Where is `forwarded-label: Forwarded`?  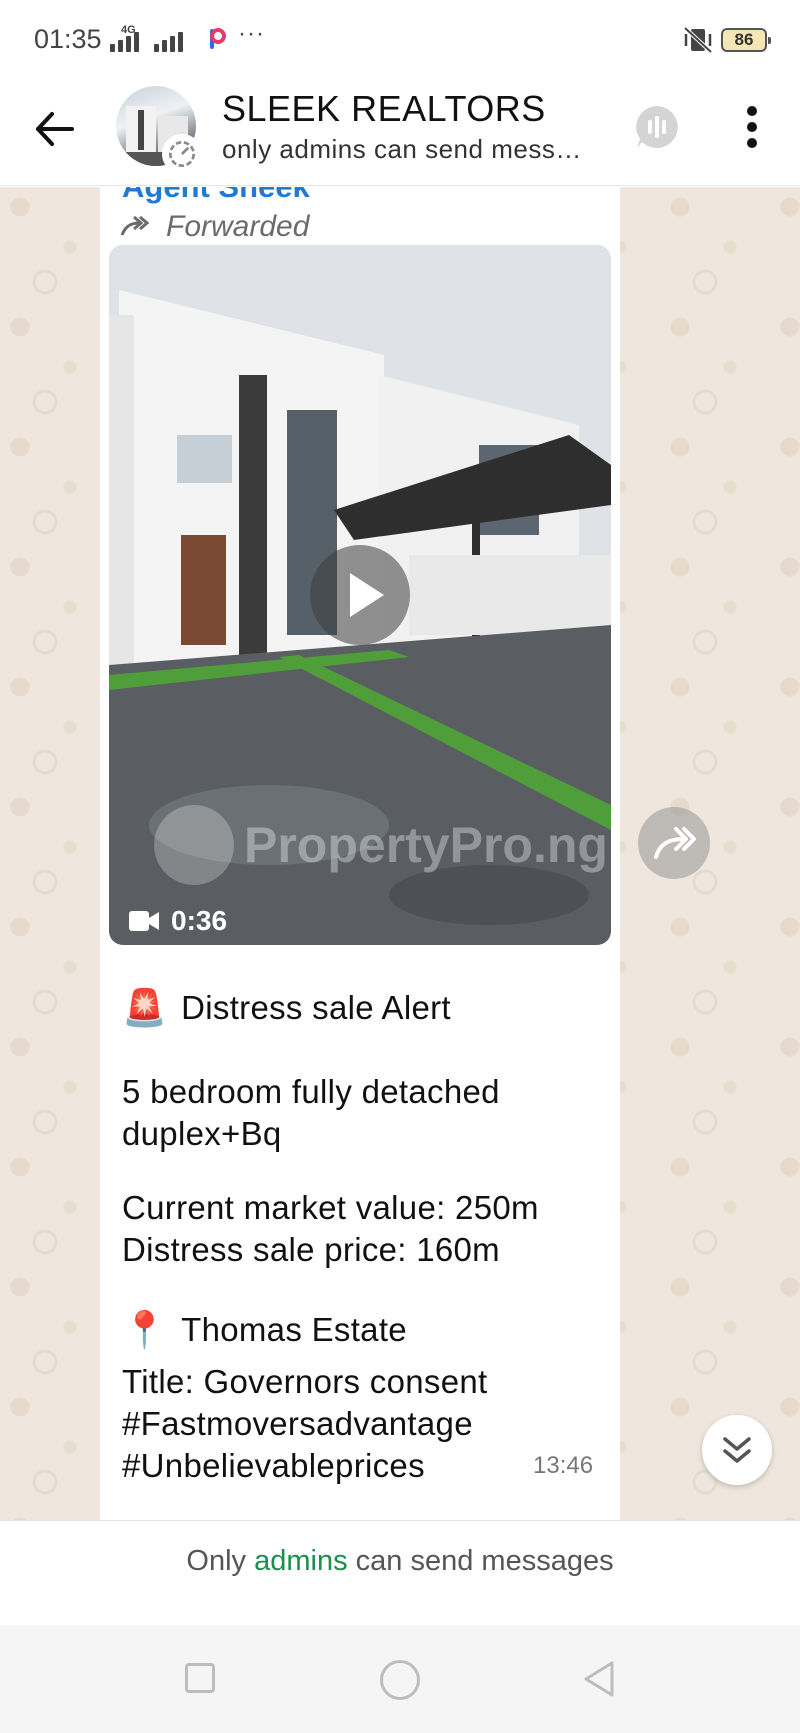
forwarded-label: Forwarded is located at coordinates (238, 226).